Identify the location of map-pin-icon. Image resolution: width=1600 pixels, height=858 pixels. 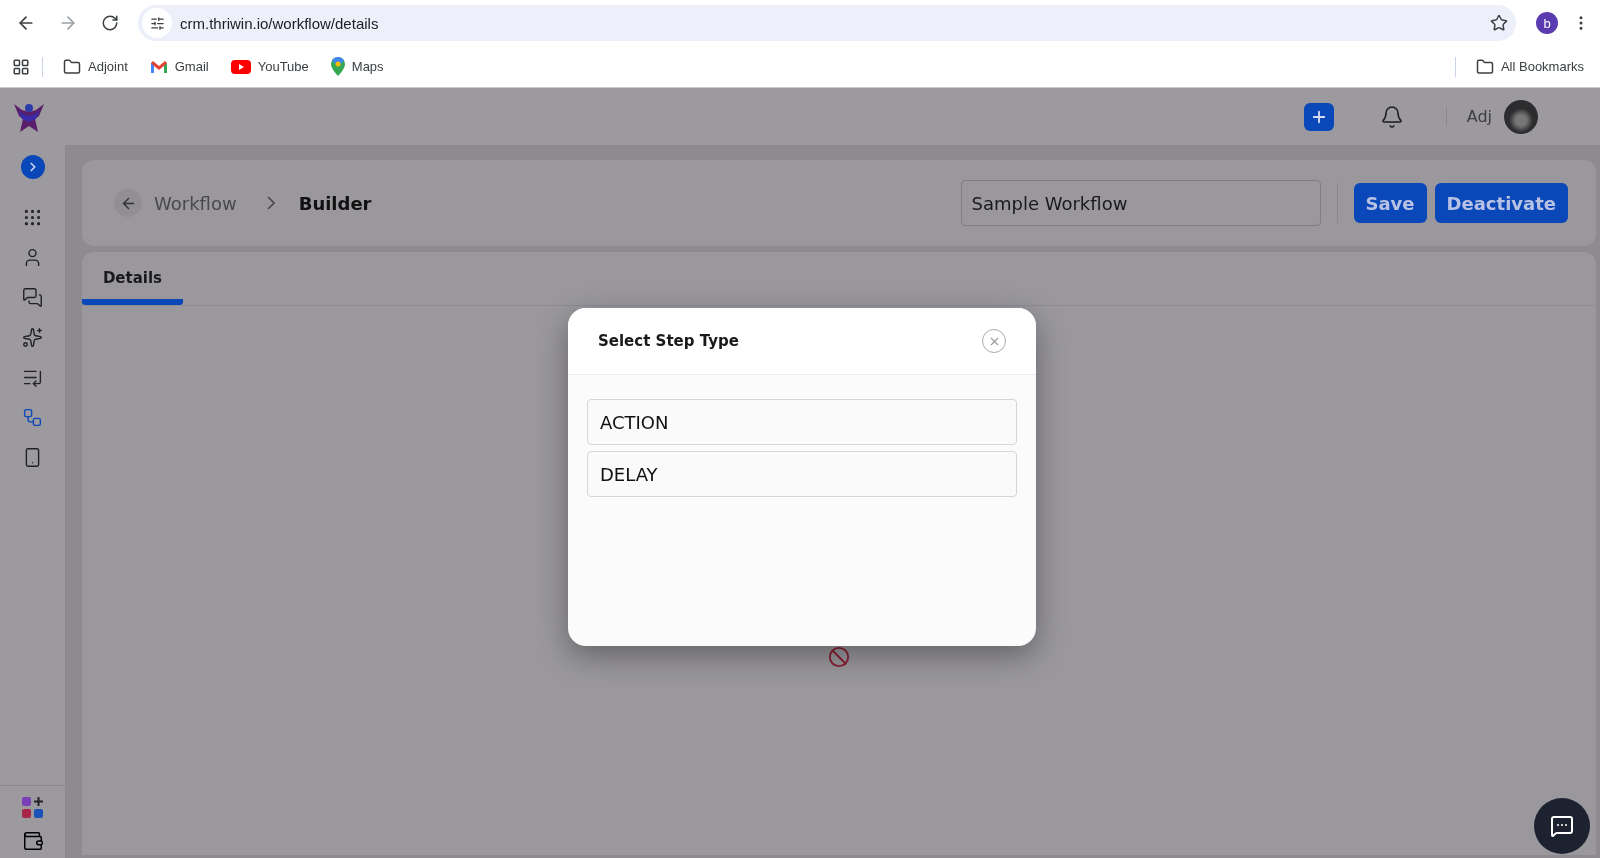
(337, 66).